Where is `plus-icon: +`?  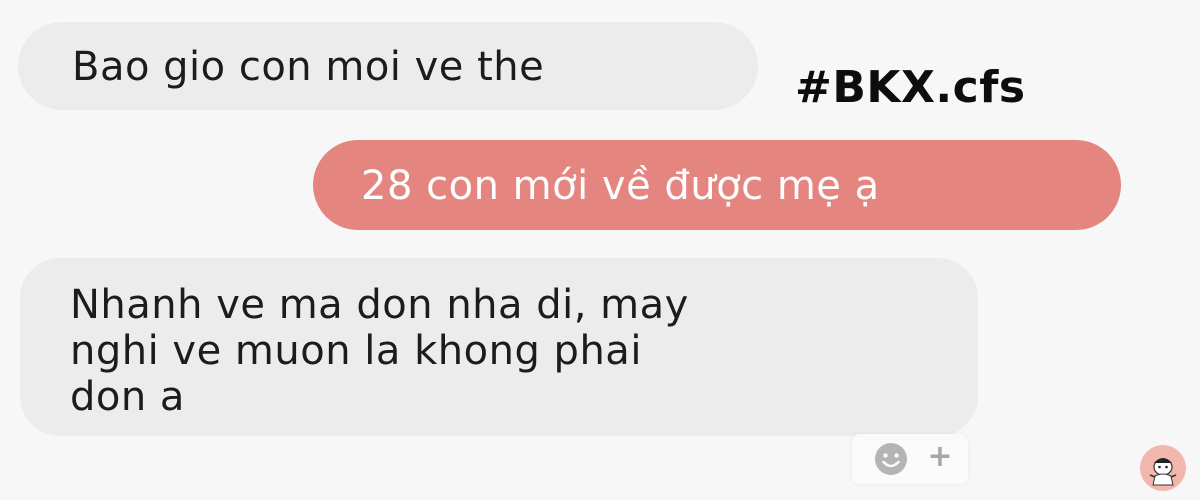
plus-icon: + is located at coordinates (940, 457).